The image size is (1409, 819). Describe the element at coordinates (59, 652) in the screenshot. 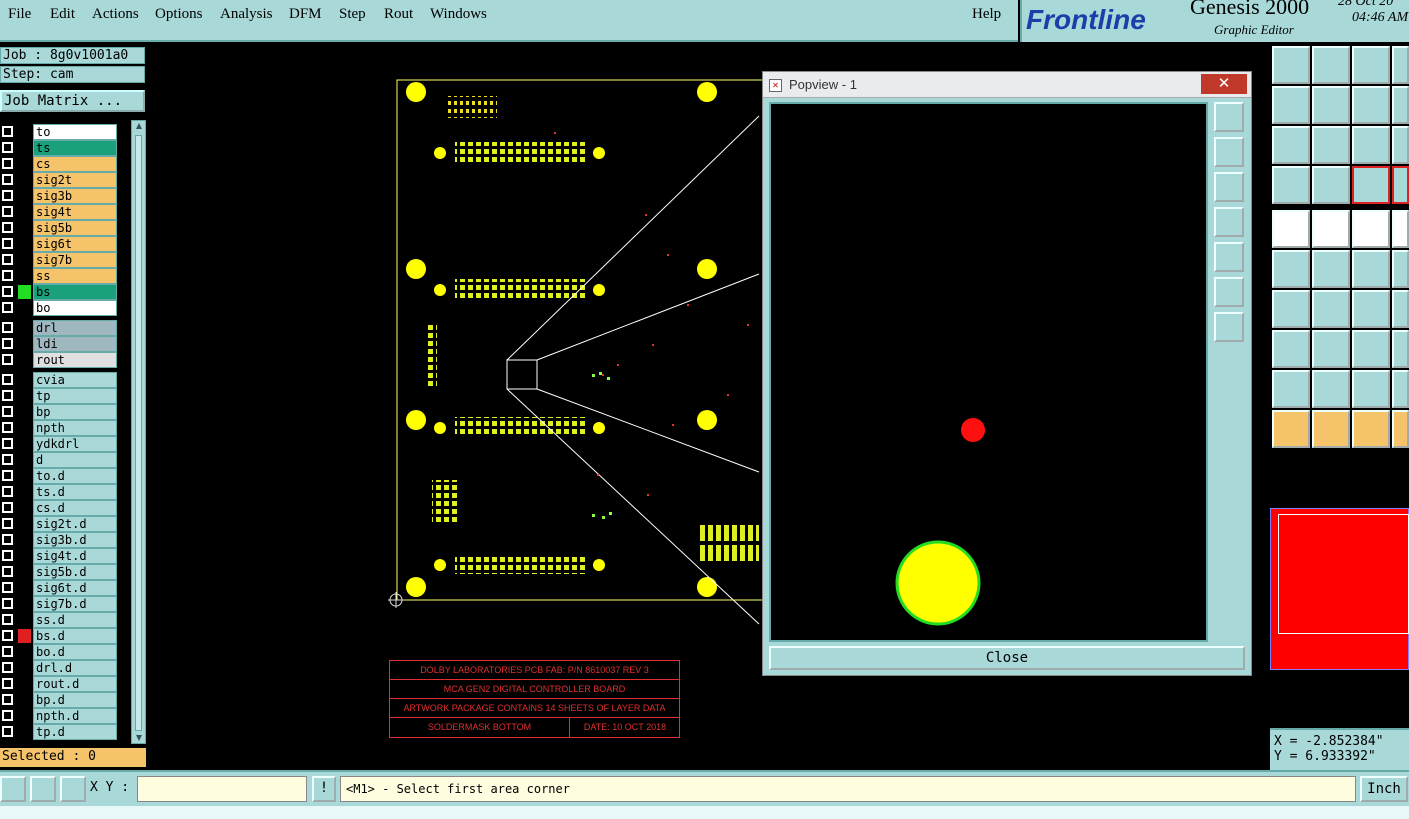

I see `layer-row: bo.d` at that location.